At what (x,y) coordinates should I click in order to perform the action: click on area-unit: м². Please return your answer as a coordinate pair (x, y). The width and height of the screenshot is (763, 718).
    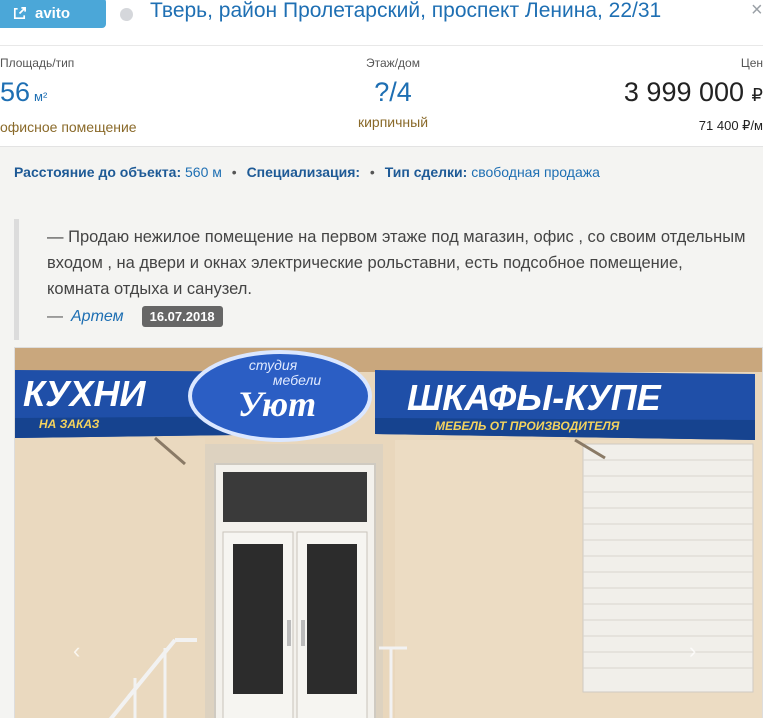
    Looking at the image, I should click on (41, 96).